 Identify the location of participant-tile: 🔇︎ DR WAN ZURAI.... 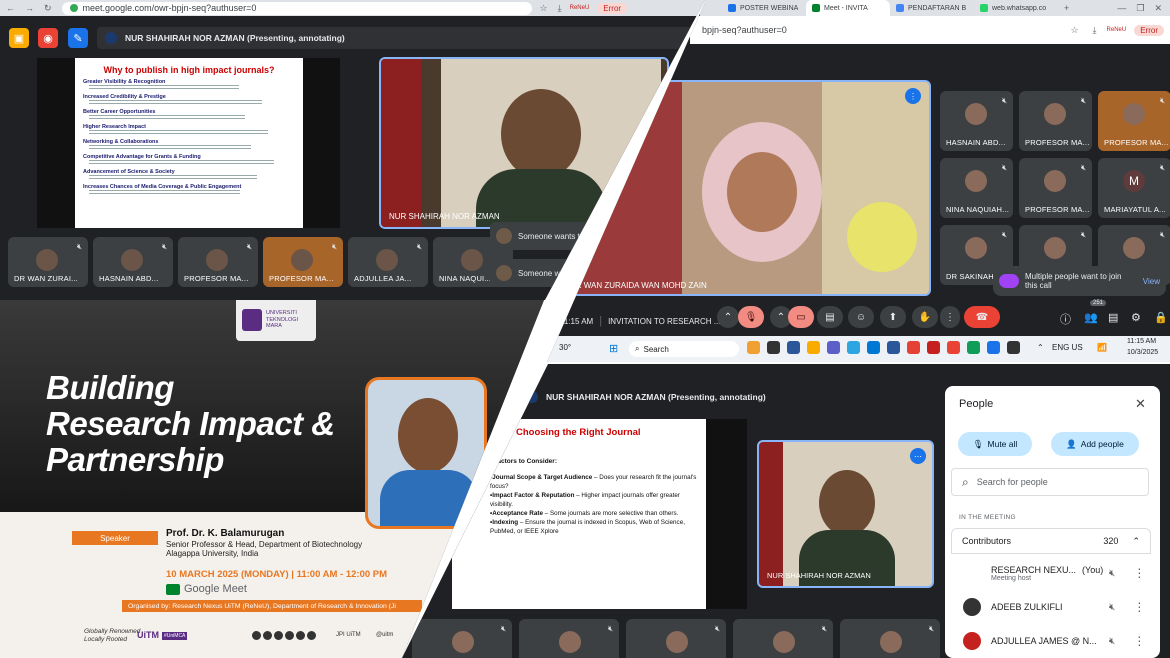
(48, 262).